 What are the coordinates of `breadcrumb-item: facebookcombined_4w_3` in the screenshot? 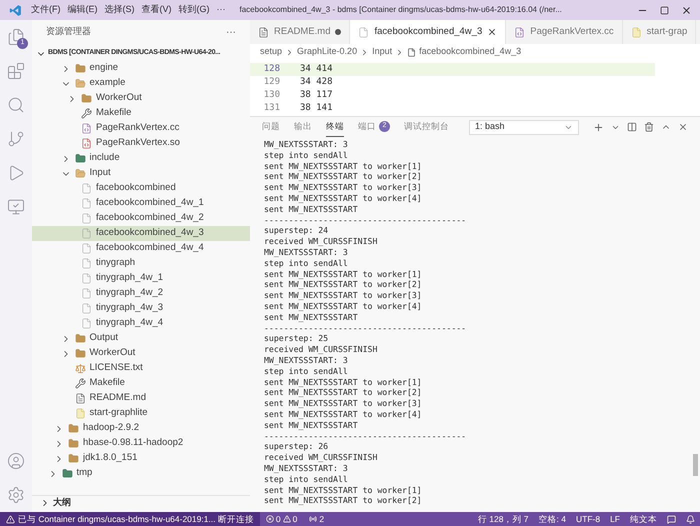 It's located at (470, 52).